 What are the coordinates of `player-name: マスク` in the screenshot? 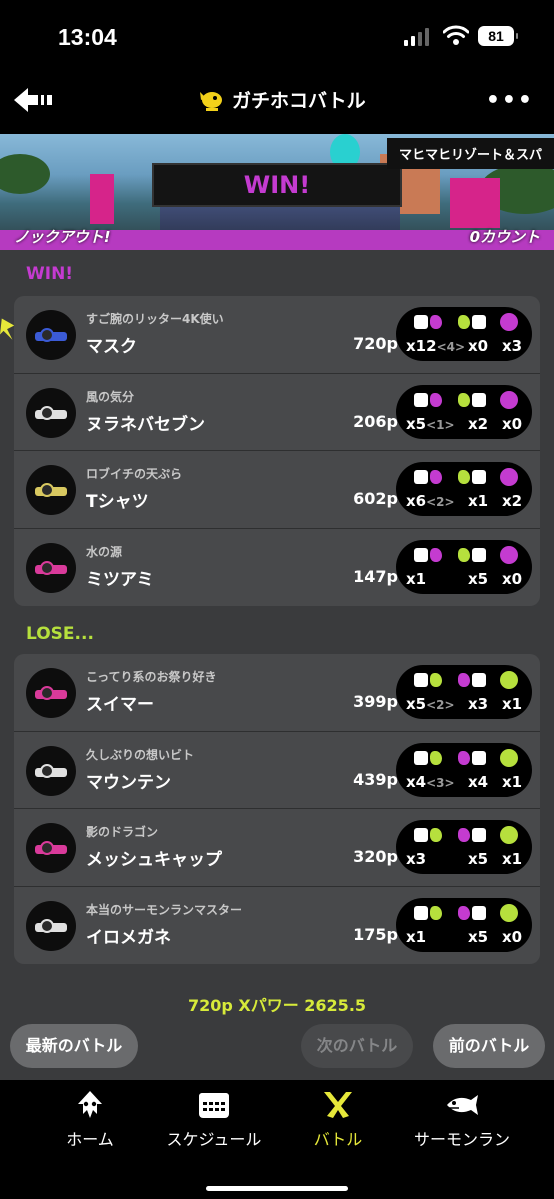 It's located at (111, 347).